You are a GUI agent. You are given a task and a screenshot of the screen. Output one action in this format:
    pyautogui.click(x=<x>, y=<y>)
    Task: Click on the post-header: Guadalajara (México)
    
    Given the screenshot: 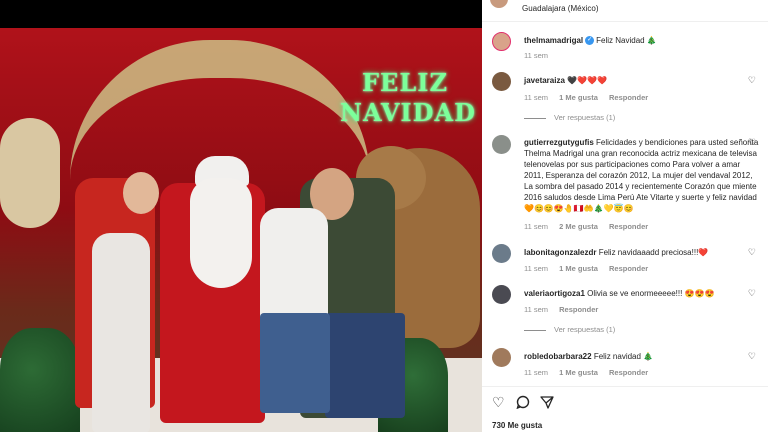 What is the action you would take?
    pyautogui.click(x=625, y=11)
    